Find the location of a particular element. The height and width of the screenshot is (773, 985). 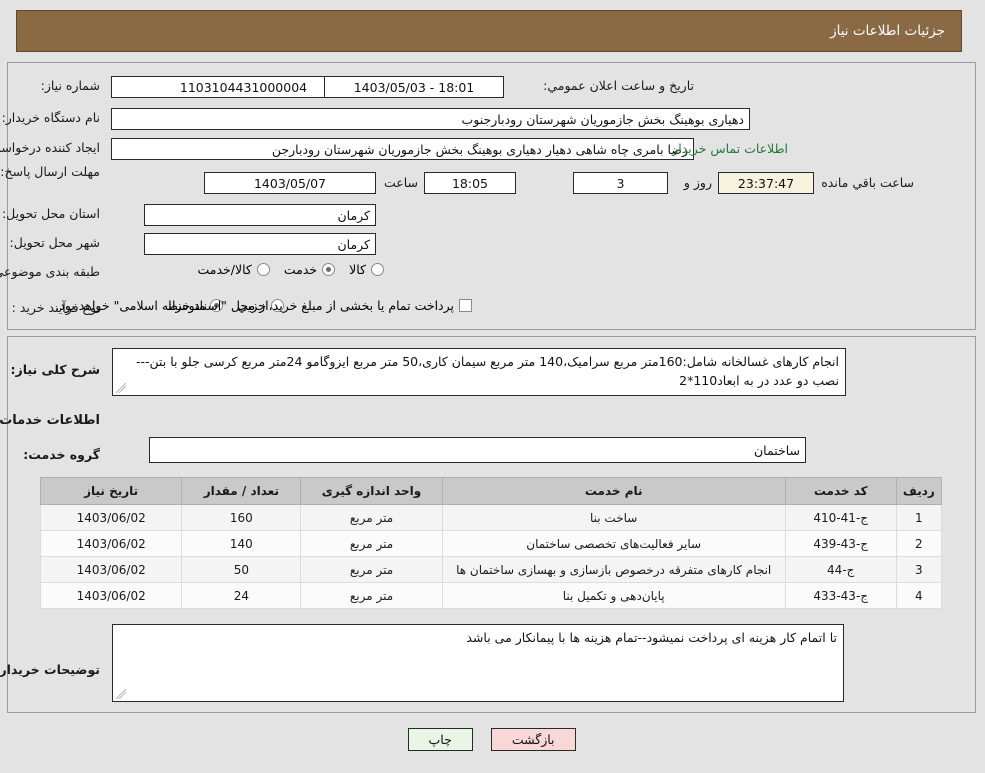

cell-name: سایر فعالیت‌های تخصصی ساختمان is located at coordinates (614, 543).